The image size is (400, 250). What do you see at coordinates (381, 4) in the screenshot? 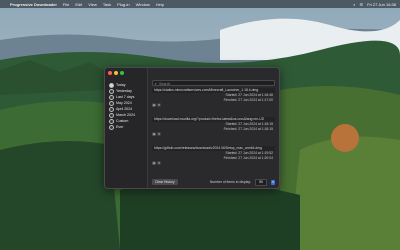
I see `menu-clock: Fri 27 Jun 16:38` at bounding box center [381, 4].